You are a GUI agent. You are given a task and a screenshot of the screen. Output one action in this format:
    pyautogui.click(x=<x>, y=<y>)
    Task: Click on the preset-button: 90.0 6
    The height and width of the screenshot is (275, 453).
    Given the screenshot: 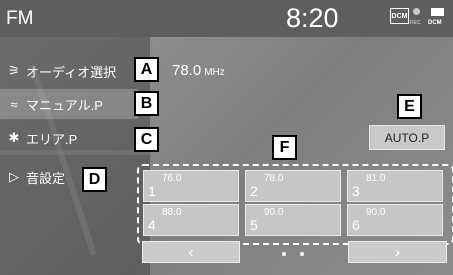 What is the action you would take?
    pyautogui.click(x=395, y=220)
    